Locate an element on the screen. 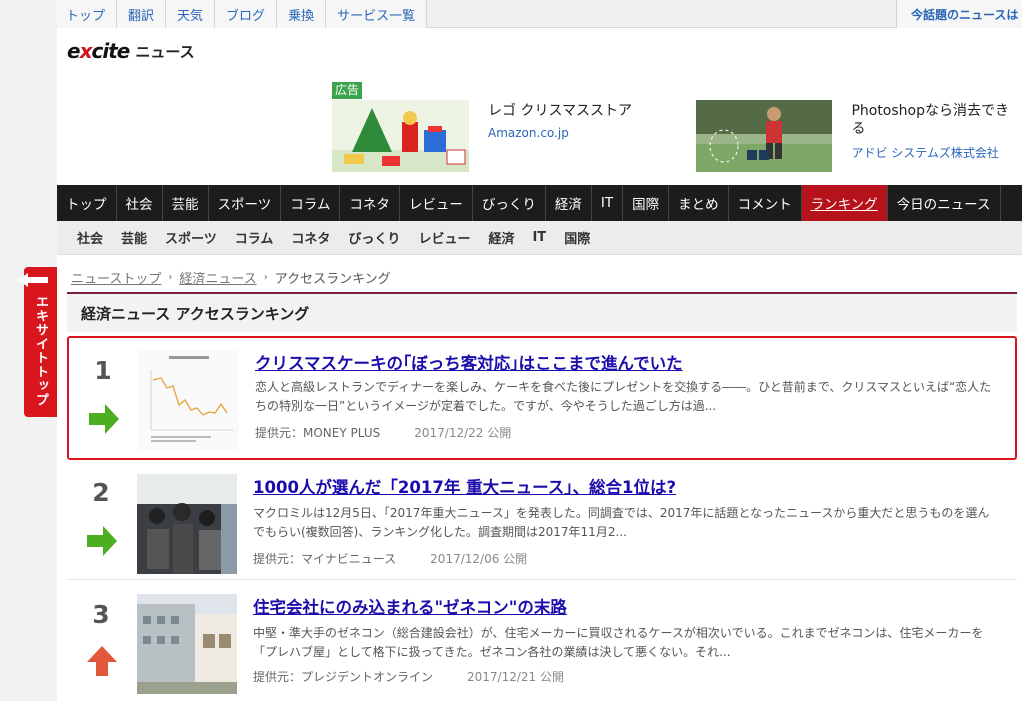 The width and height of the screenshot is (1022, 701). nav-item-international: 国際 is located at coordinates (646, 203).